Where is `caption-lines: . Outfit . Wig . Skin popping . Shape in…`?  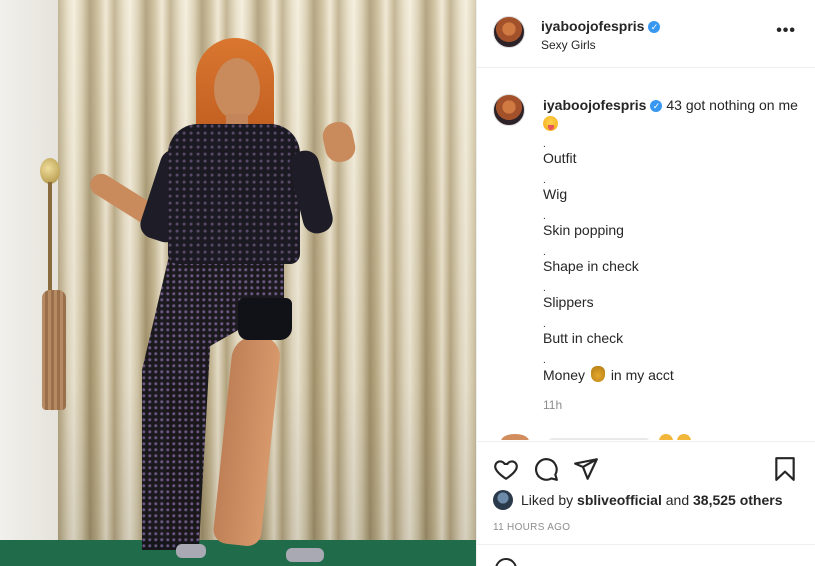 caption-lines: . Outfit . Wig . Skin popping . Shape in… is located at coordinates (673, 266).